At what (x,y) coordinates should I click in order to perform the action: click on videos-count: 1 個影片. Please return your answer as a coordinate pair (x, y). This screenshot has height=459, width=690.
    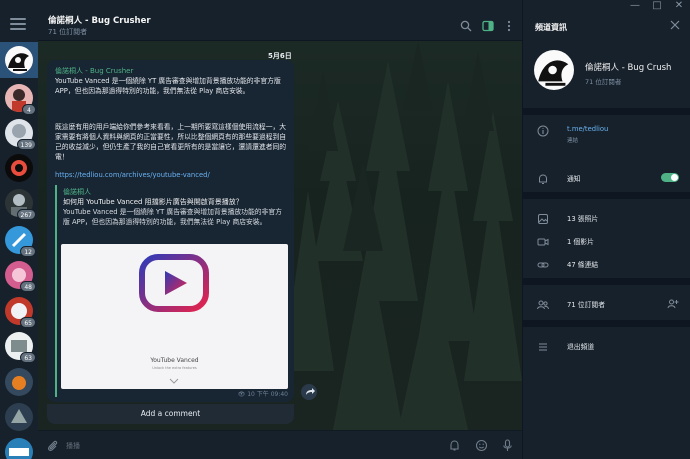
    Looking at the image, I should click on (580, 242).